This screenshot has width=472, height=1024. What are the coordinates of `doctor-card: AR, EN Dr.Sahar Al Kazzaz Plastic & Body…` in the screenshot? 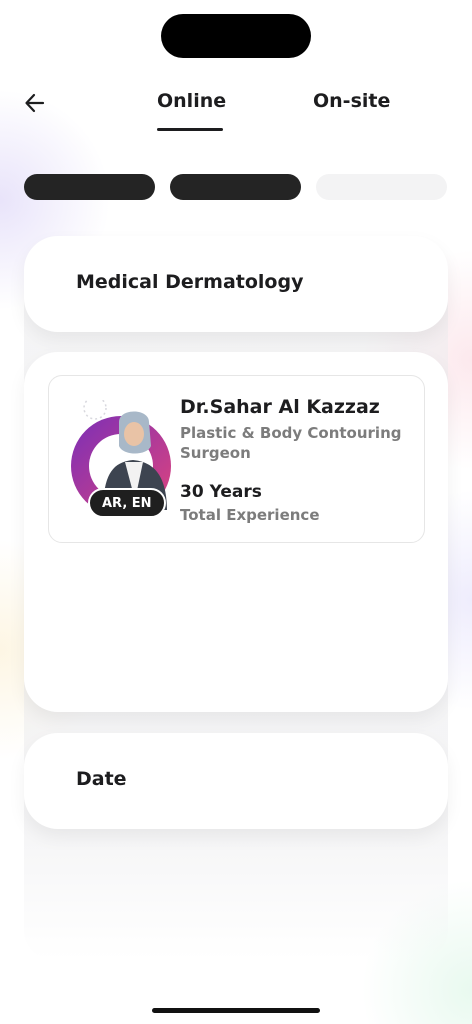 It's located at (236, 459).